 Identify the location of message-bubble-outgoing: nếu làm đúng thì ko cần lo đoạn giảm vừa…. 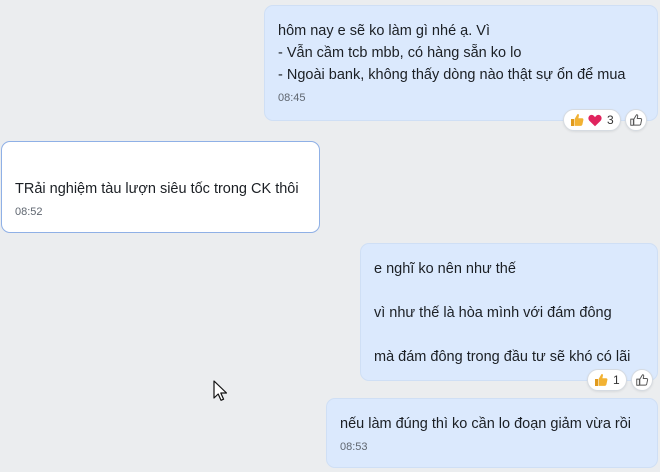
(492, 433).